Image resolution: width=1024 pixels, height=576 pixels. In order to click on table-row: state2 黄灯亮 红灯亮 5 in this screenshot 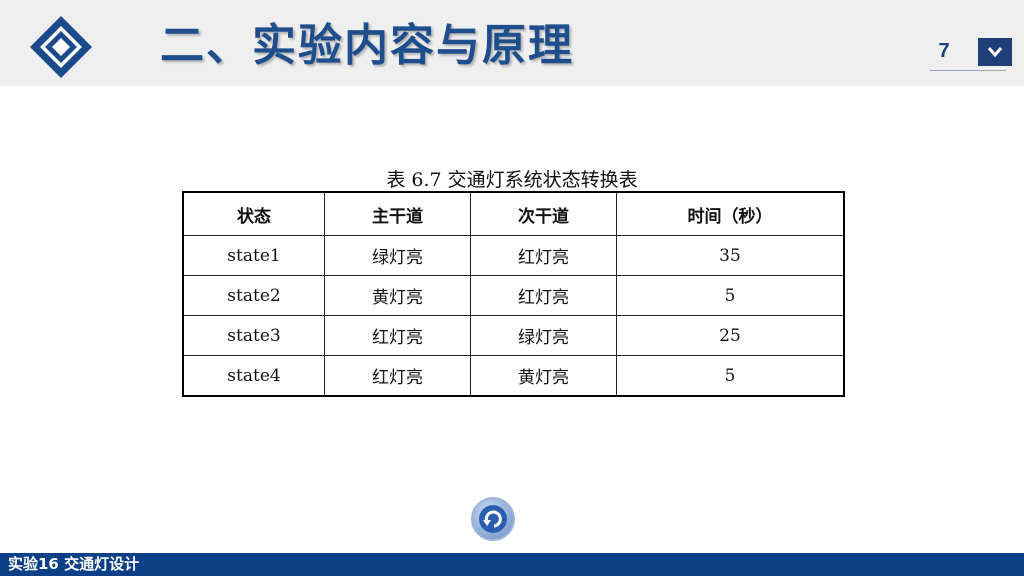, I will do `click(513, 295)`.